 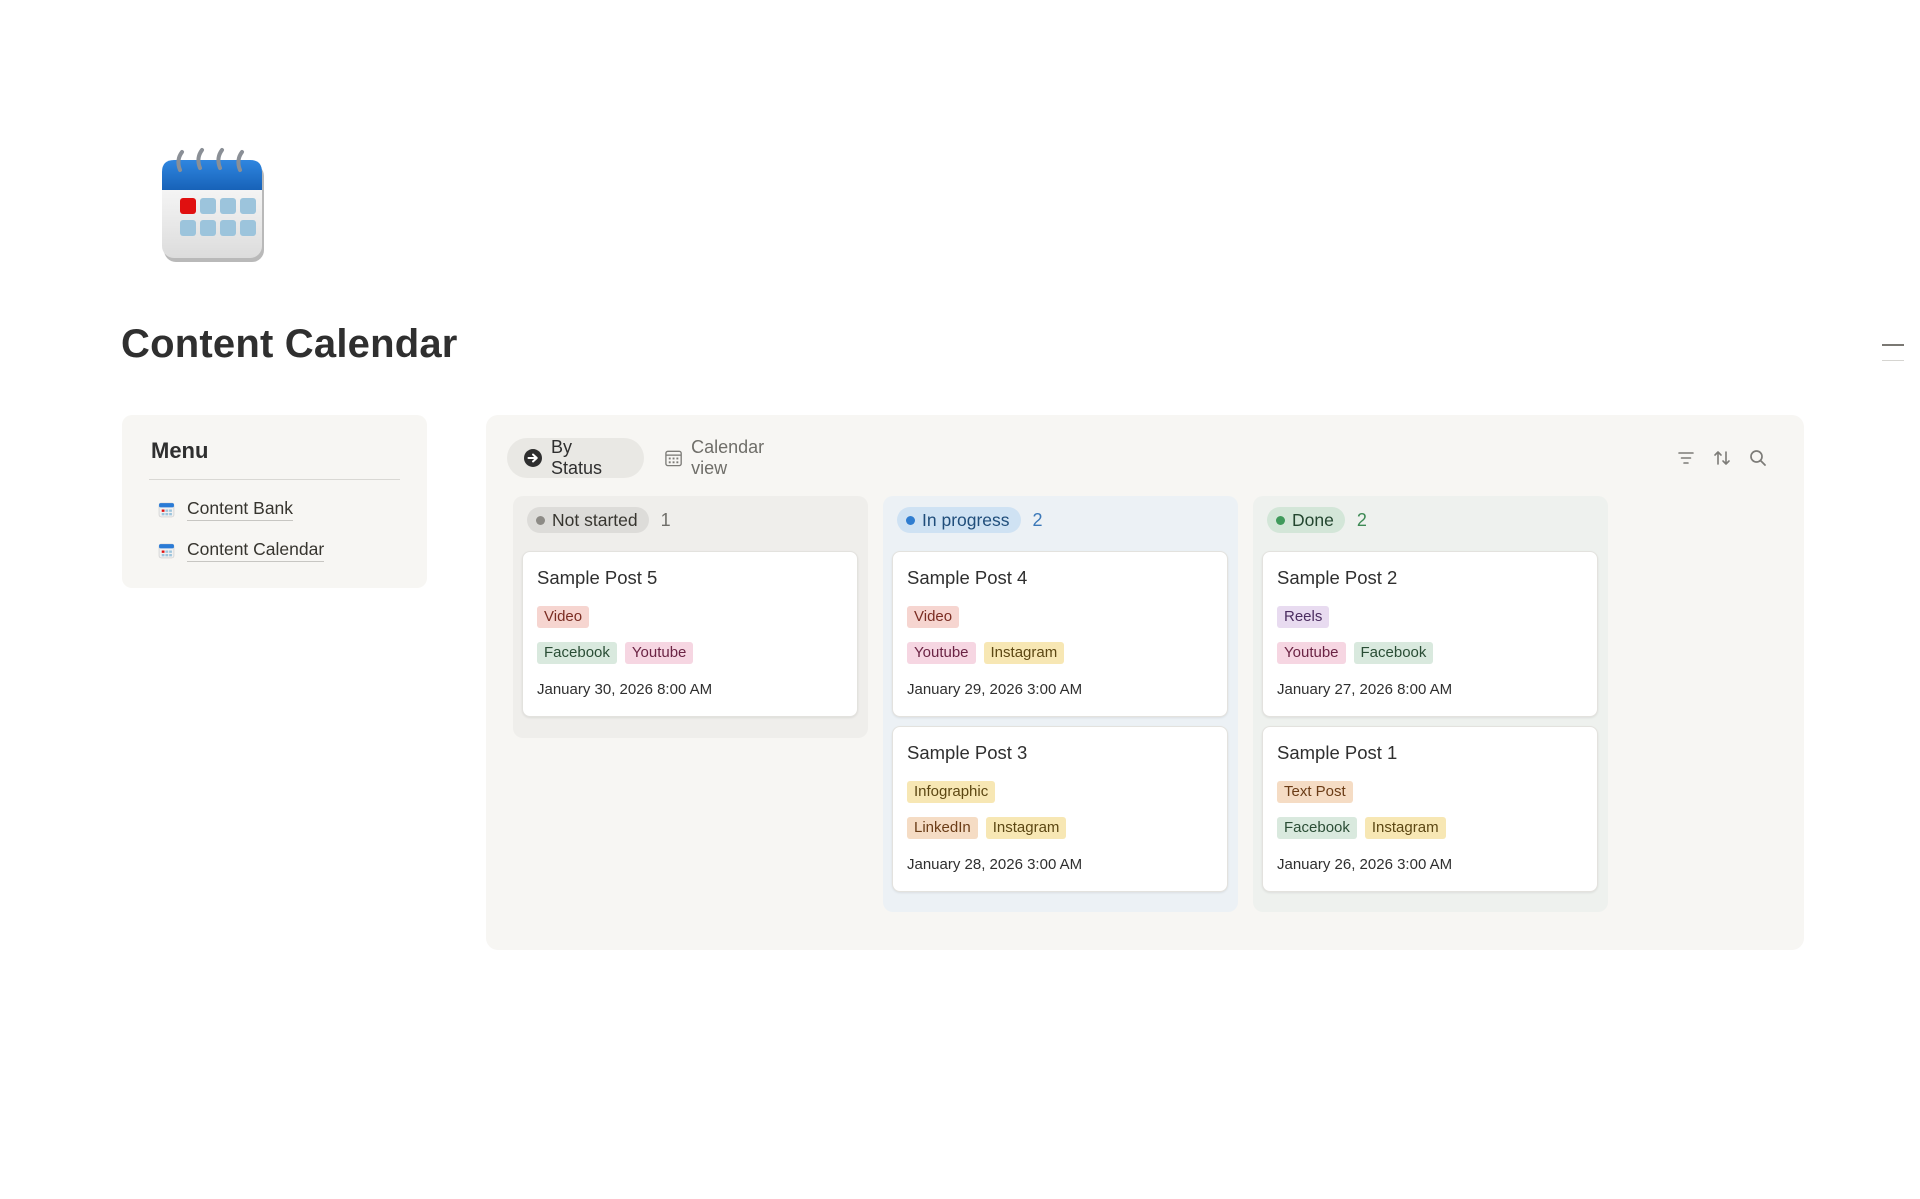 I want to click on menu-title: Menu, so click(x=180, y=450).